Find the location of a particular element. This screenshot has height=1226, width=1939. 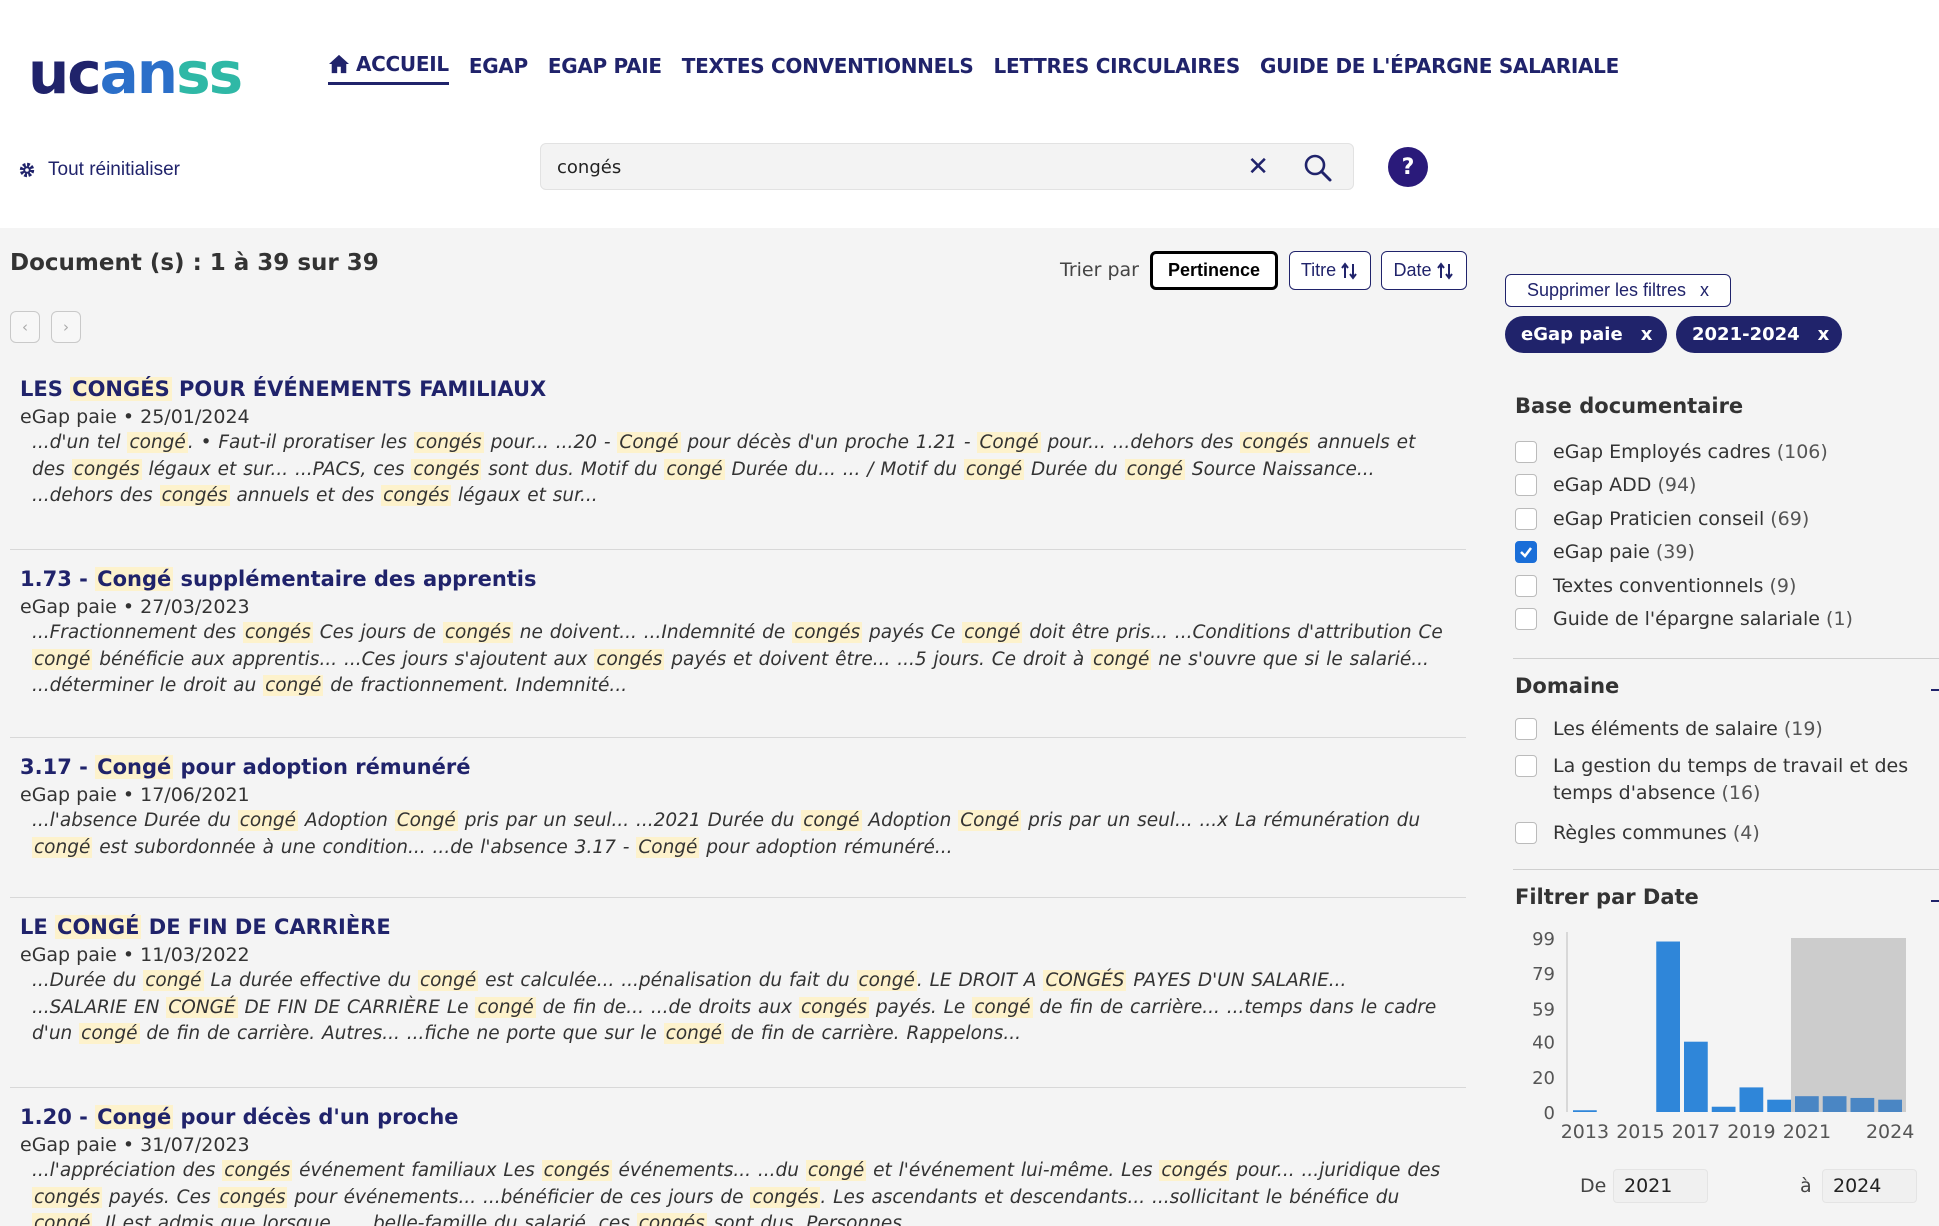

option-label: Règles communes is located at coordinates (1640, 833).